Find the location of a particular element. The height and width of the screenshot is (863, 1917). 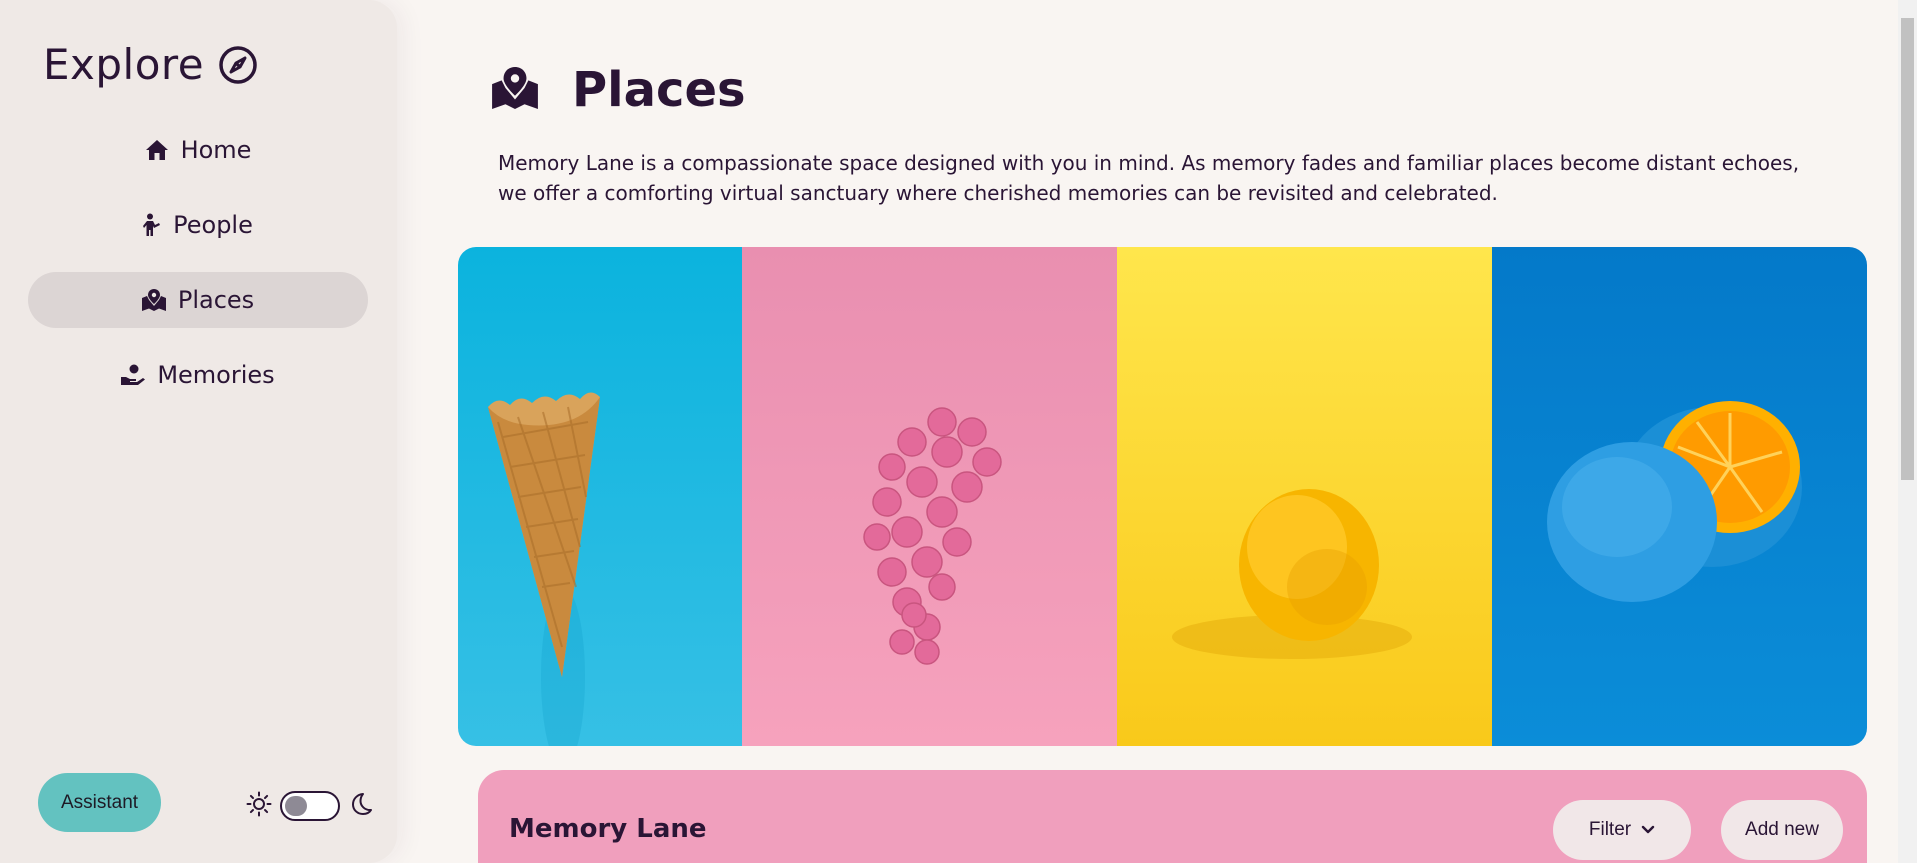

page-header: Places is located at coordinates (619, 90).